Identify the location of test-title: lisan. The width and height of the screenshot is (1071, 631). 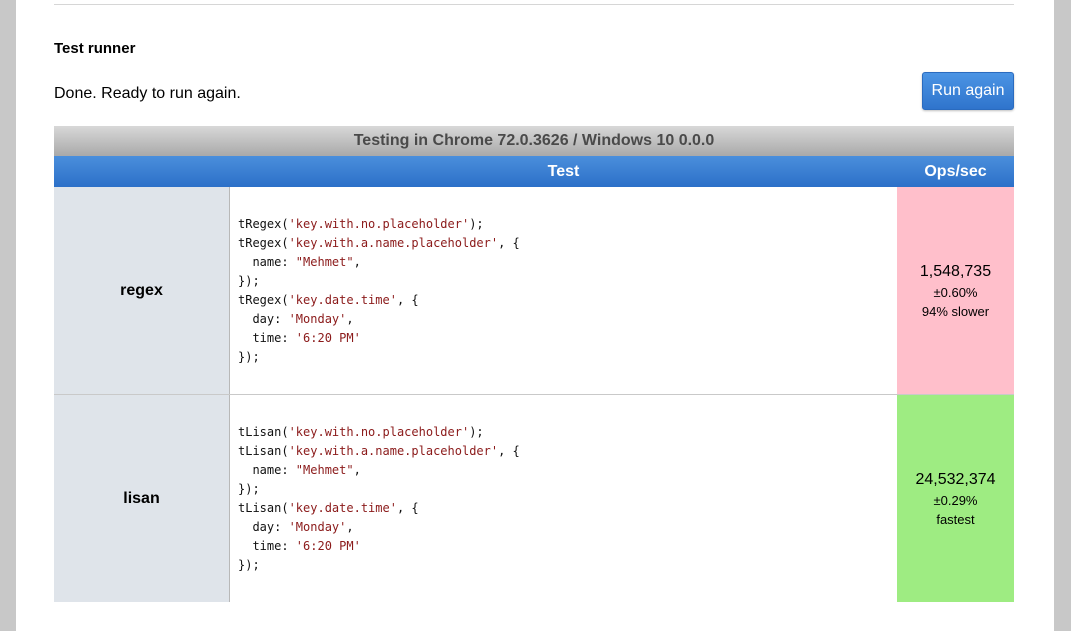
(142, 498).